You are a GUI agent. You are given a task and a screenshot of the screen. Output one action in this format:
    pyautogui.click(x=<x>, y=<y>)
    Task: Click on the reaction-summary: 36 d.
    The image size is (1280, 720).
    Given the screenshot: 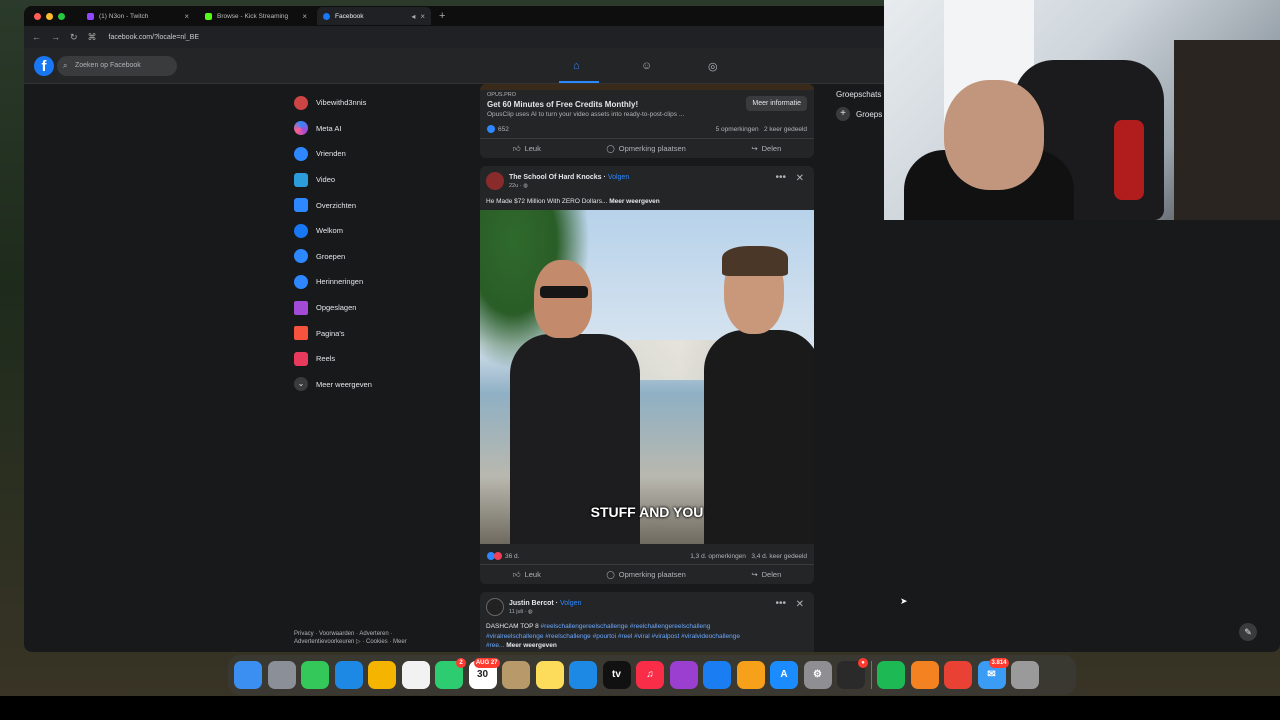 What is the action you would take?
    pyautogui.click(x=503, y=556)
    